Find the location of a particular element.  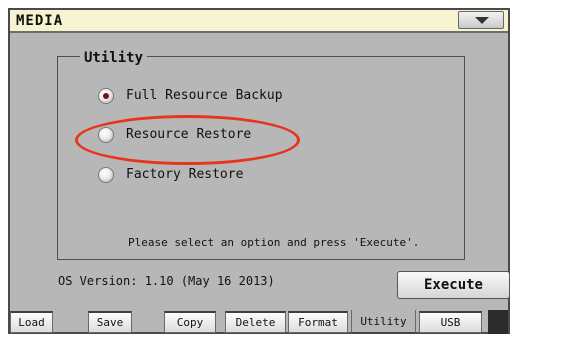

title-bar: MEDIA is located at coordinates (259, 21).